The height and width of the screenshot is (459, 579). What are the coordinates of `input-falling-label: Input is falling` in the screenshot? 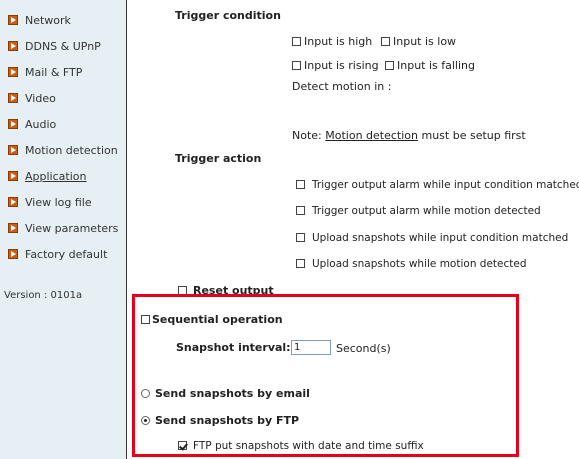 It's located at (436, 65).